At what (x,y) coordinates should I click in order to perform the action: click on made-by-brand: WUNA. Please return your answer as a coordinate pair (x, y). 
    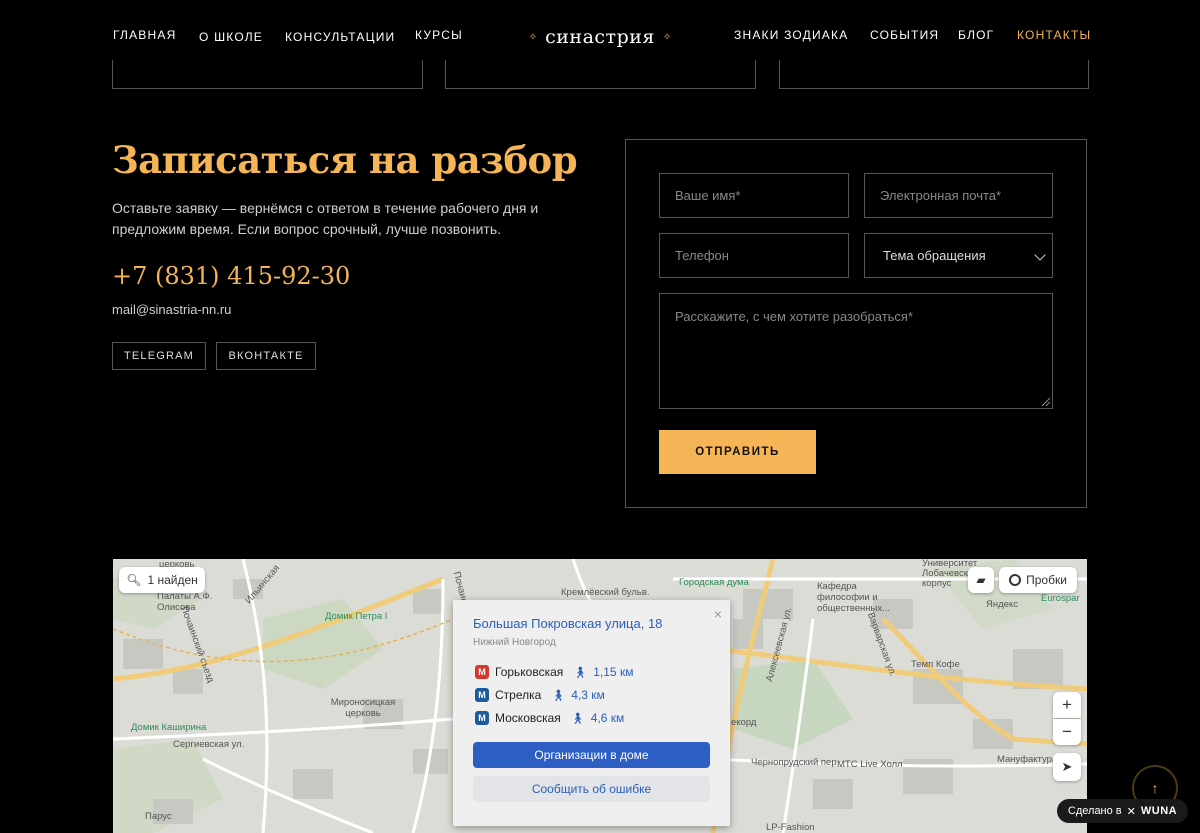
    Looking at the image, I should click on (1159, 811).